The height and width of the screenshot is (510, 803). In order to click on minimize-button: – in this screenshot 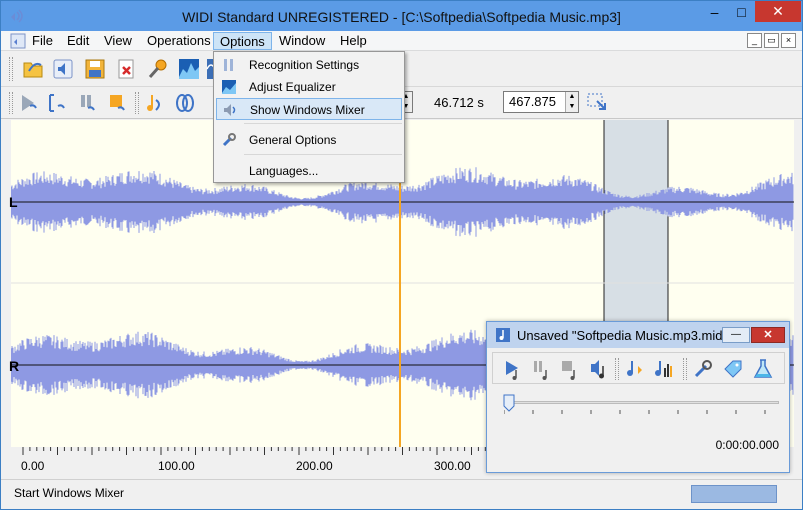, I will do `click(714, 11)`.